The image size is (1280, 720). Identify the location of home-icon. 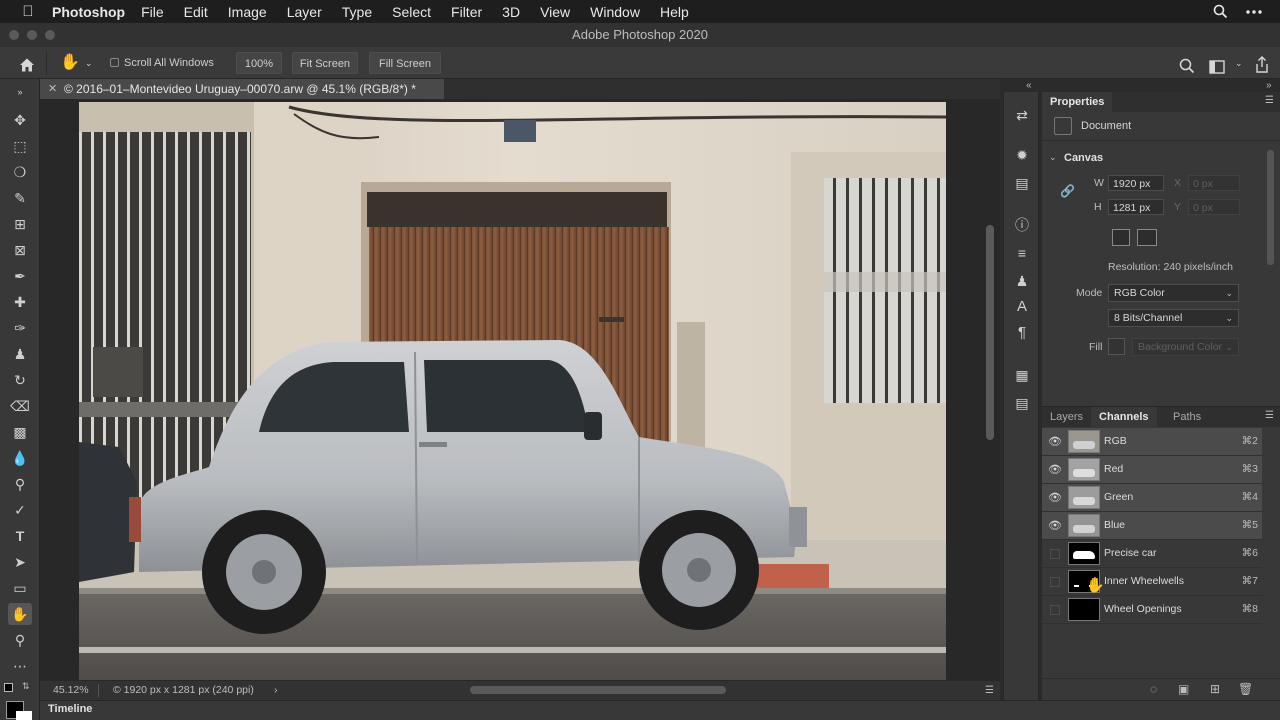
(27, 65).